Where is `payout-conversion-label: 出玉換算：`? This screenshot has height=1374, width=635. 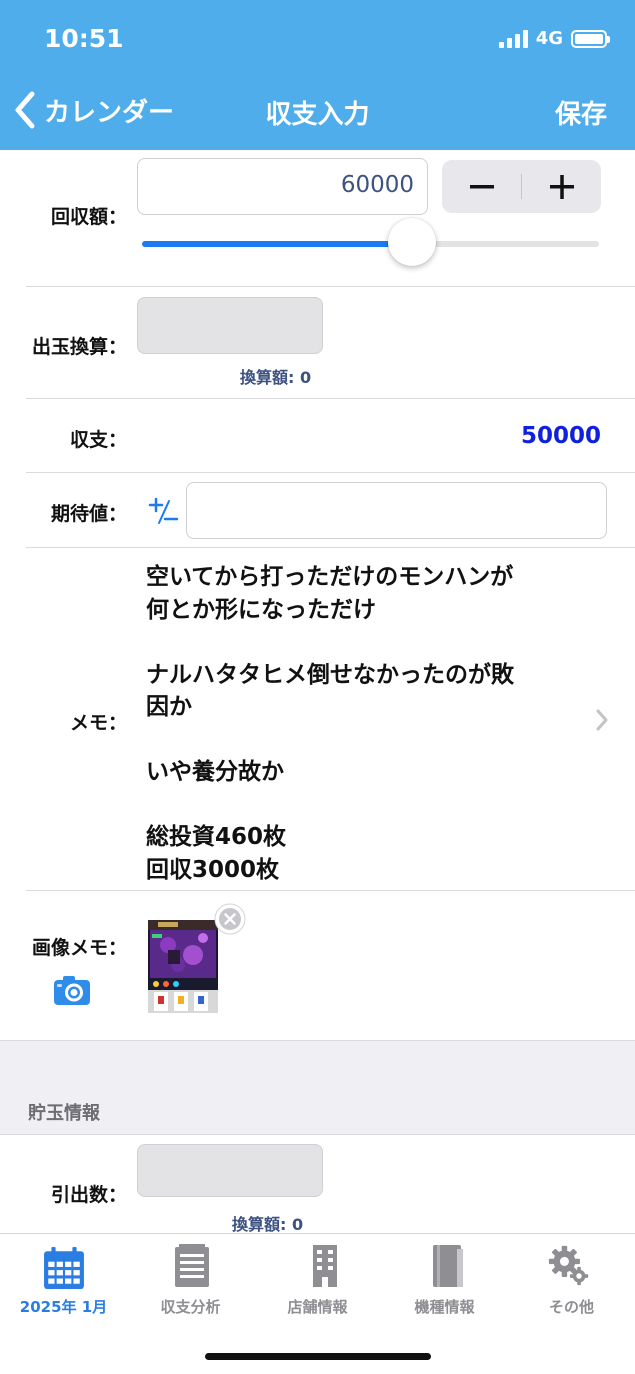 payout-conversion-label: 出玉換算： is located at coordinates (79, 347).